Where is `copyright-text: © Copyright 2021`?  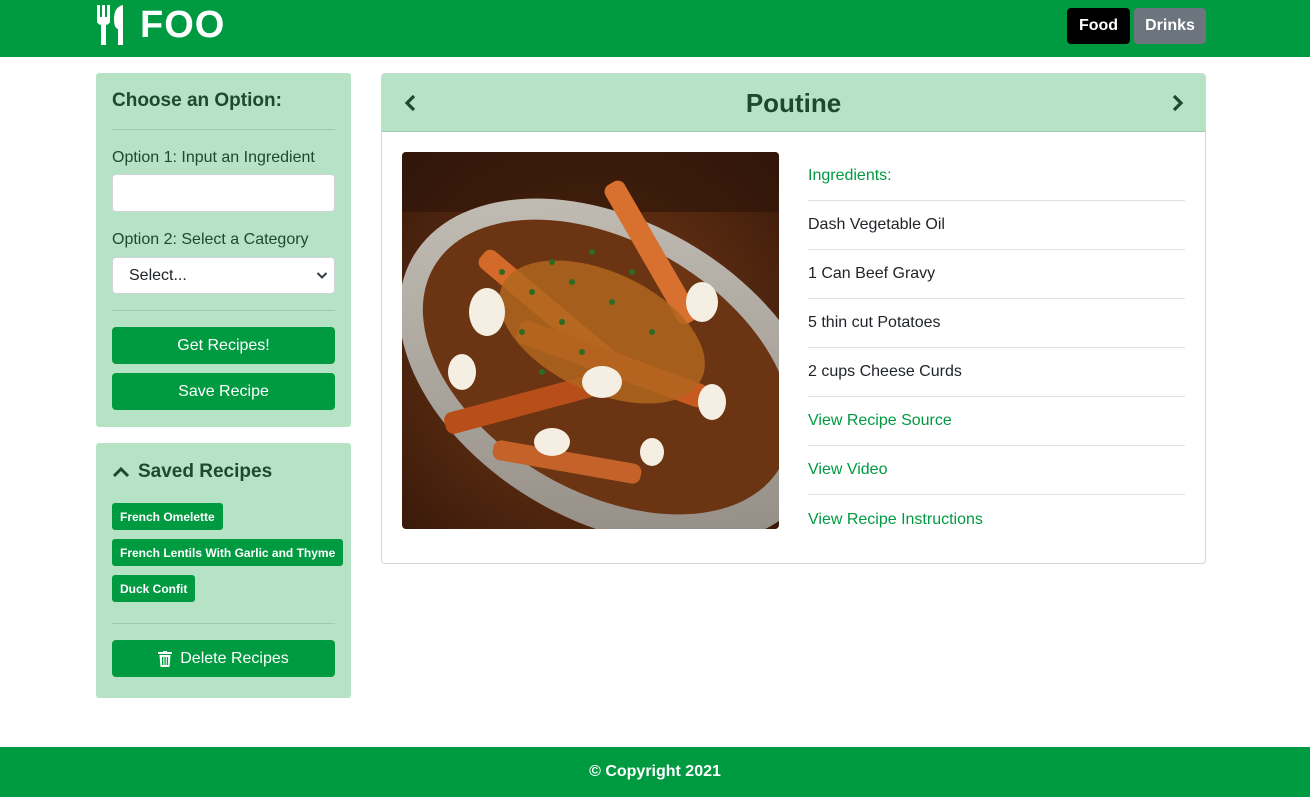
copyright-text: © Copyright 2021 is located at coordinates (655, 771).